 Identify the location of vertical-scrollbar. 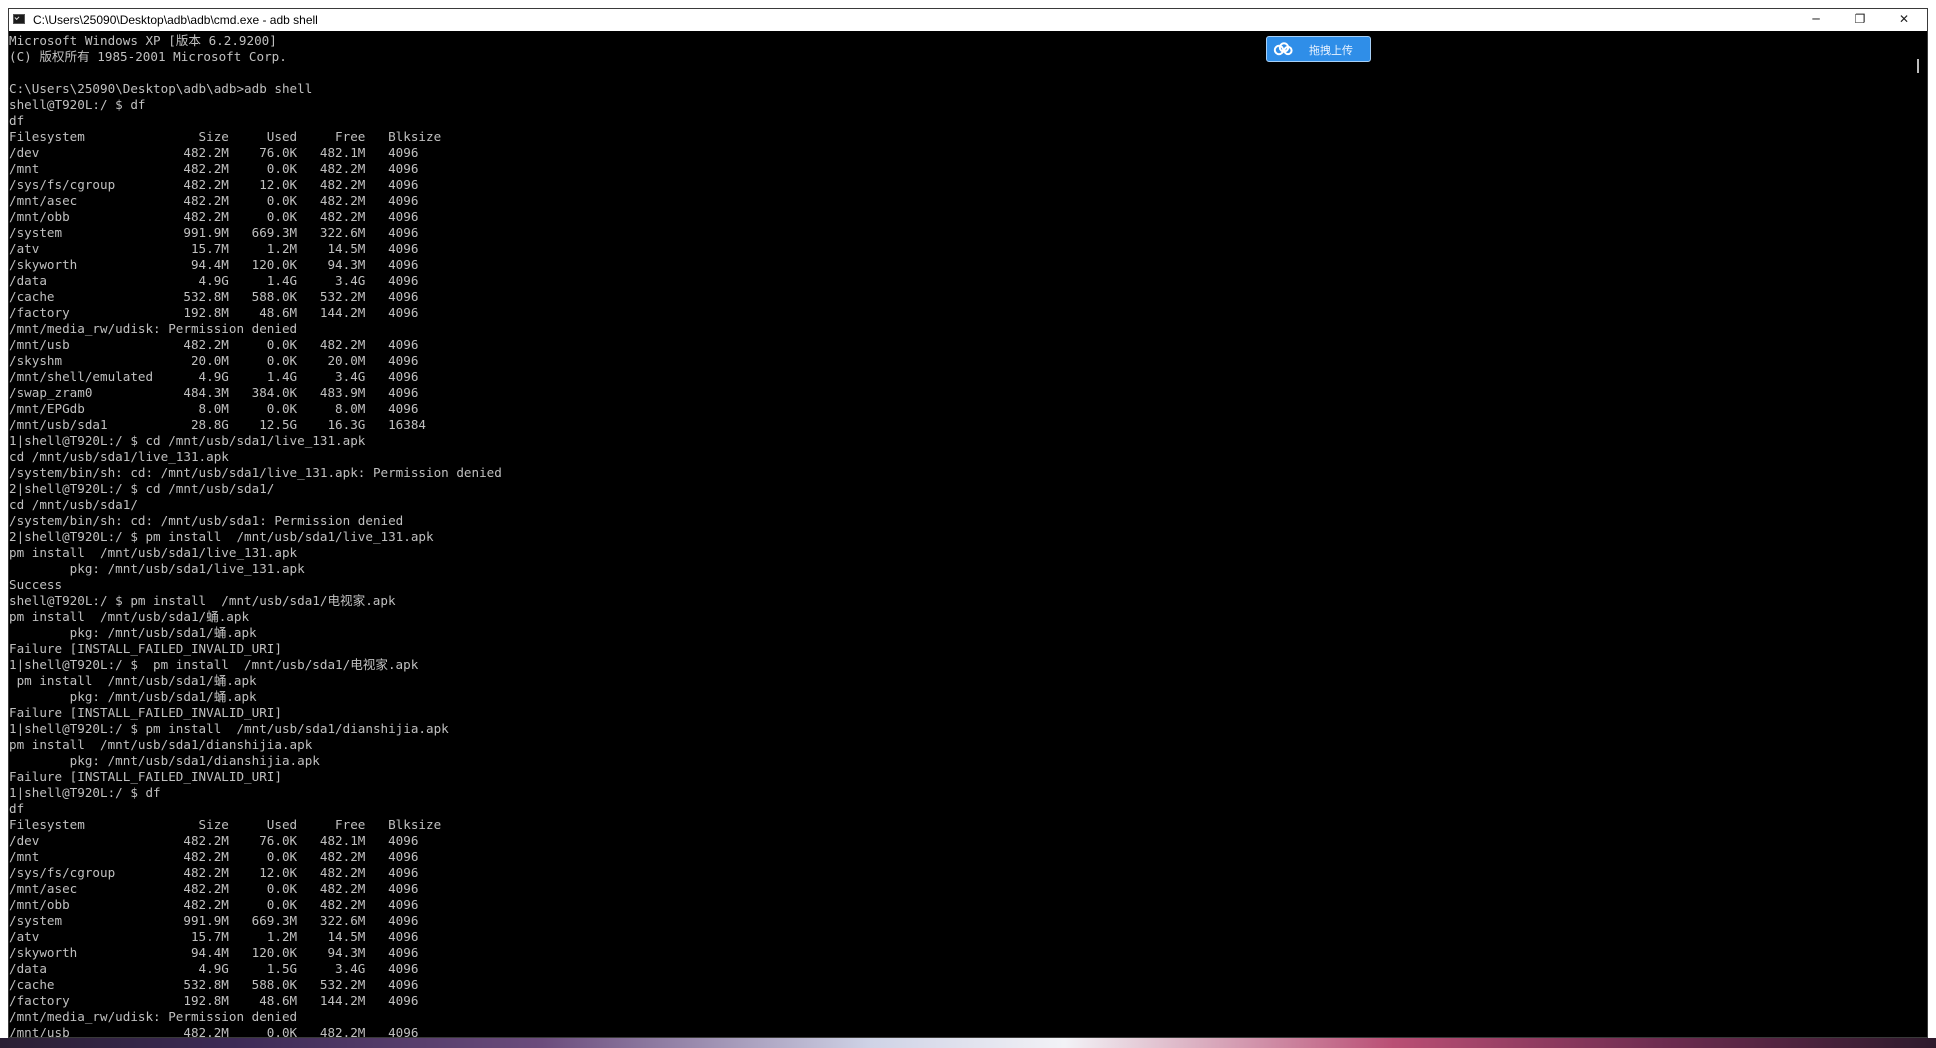
(1918, 534).